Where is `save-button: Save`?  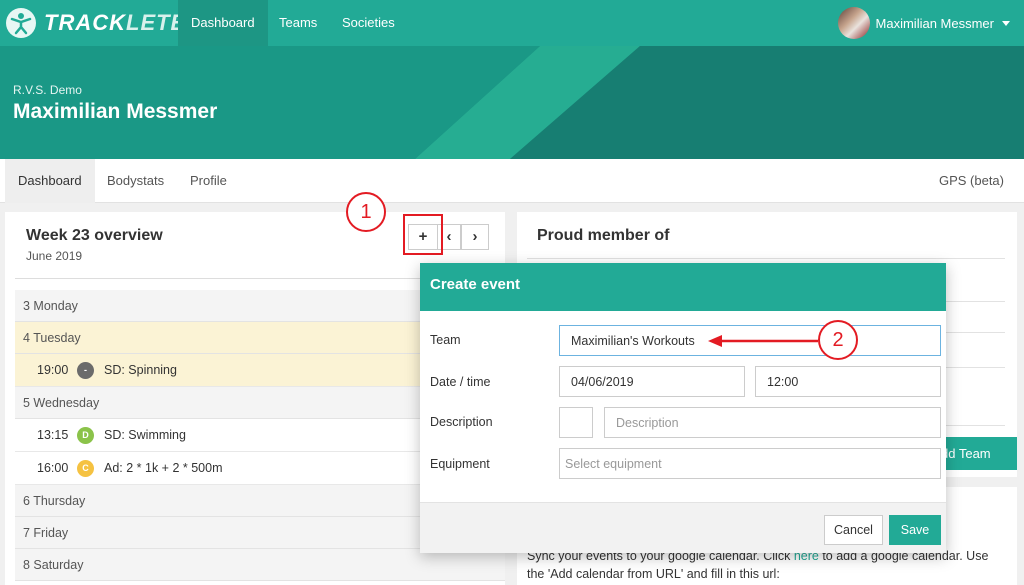 save-button: Save is located at coordinates (915, 530).